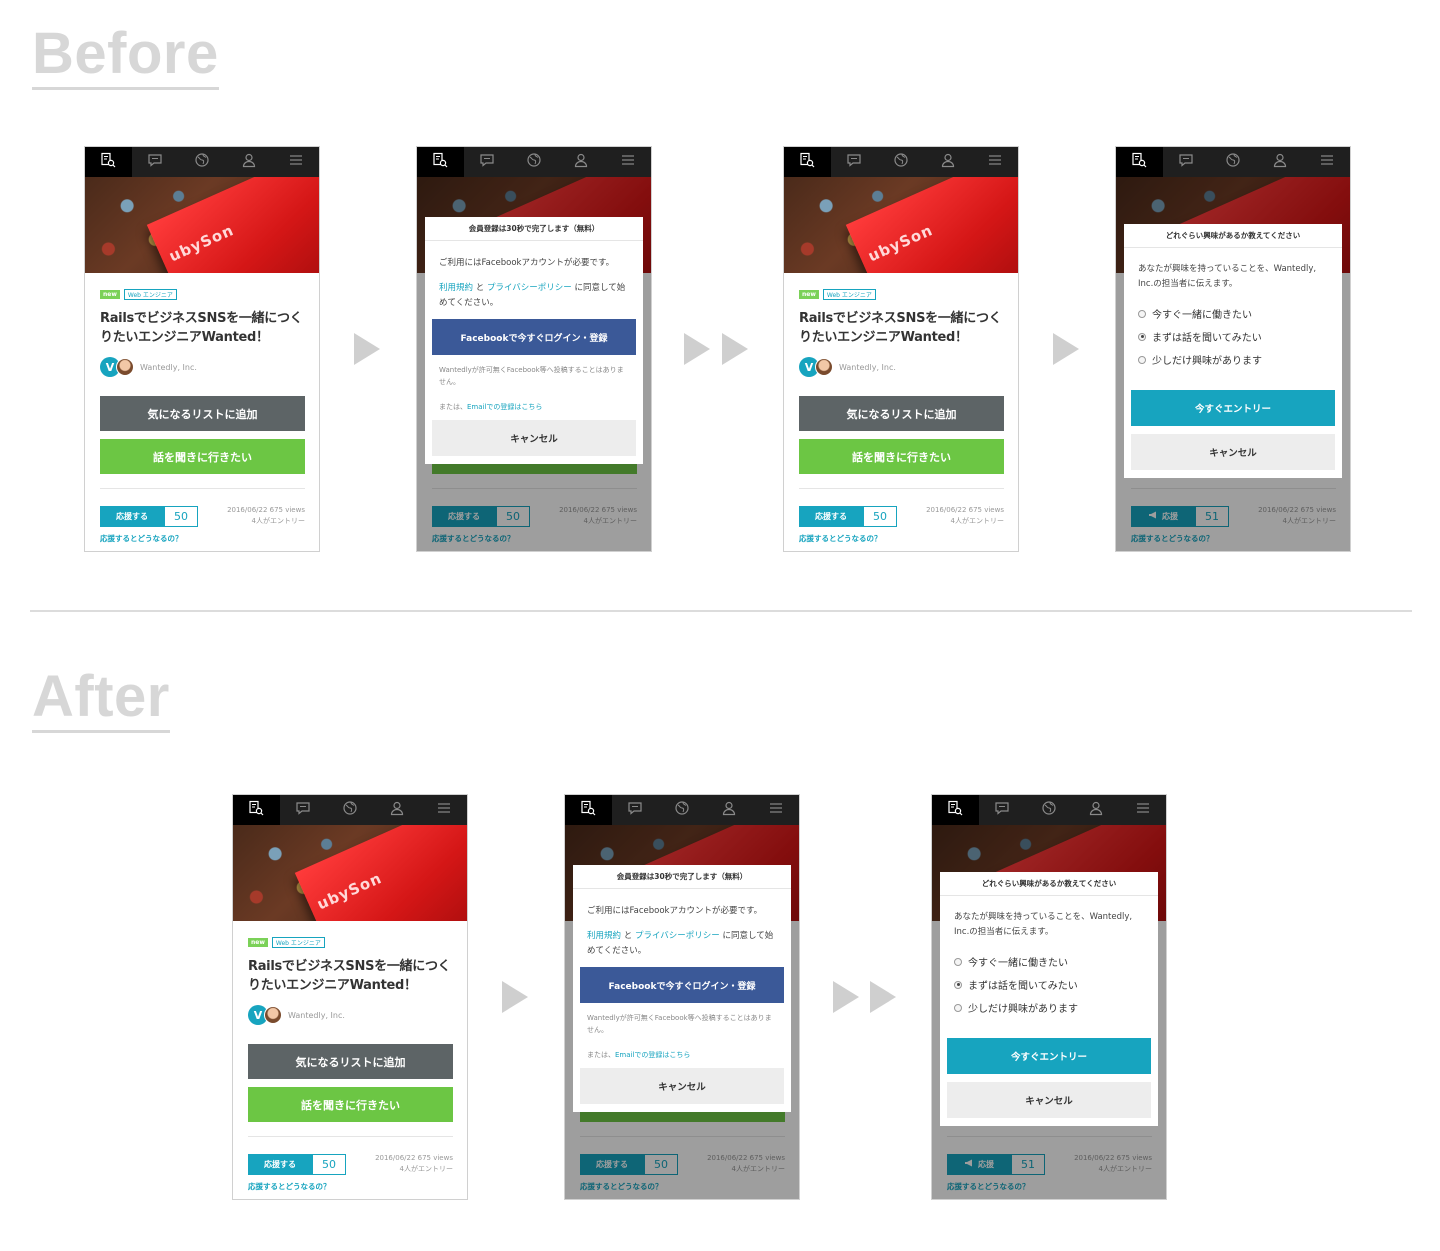 The image size is (1440, 1251). I want to click on chat-icon, so click(155, 162).